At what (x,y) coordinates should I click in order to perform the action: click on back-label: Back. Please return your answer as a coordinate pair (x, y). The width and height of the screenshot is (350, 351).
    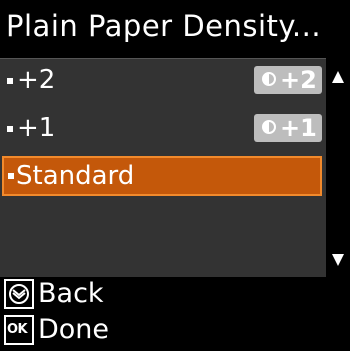
    Looking at the image, I should click on (71, 293).